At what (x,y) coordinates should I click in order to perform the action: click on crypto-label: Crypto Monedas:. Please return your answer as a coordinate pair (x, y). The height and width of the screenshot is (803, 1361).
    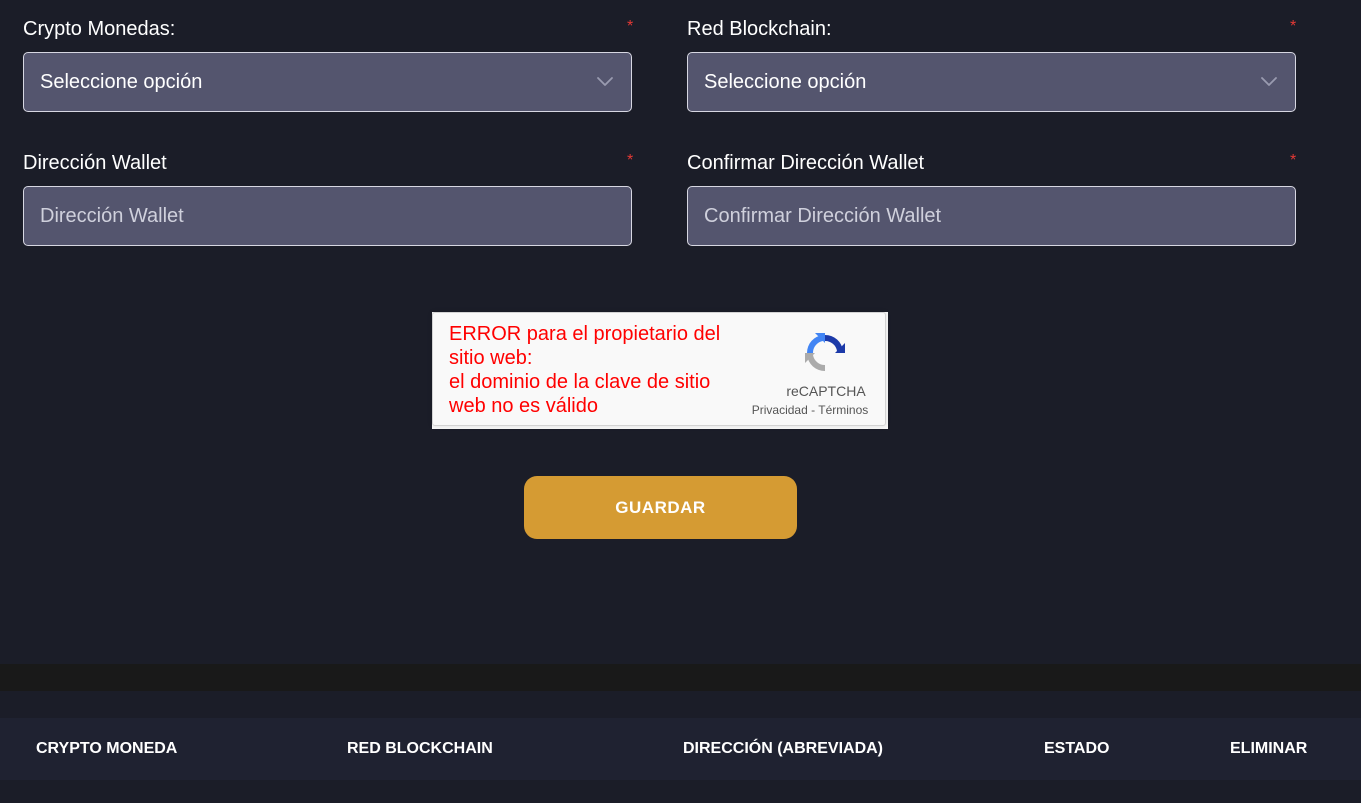
    Looking at the image, I should click on (99, 29).